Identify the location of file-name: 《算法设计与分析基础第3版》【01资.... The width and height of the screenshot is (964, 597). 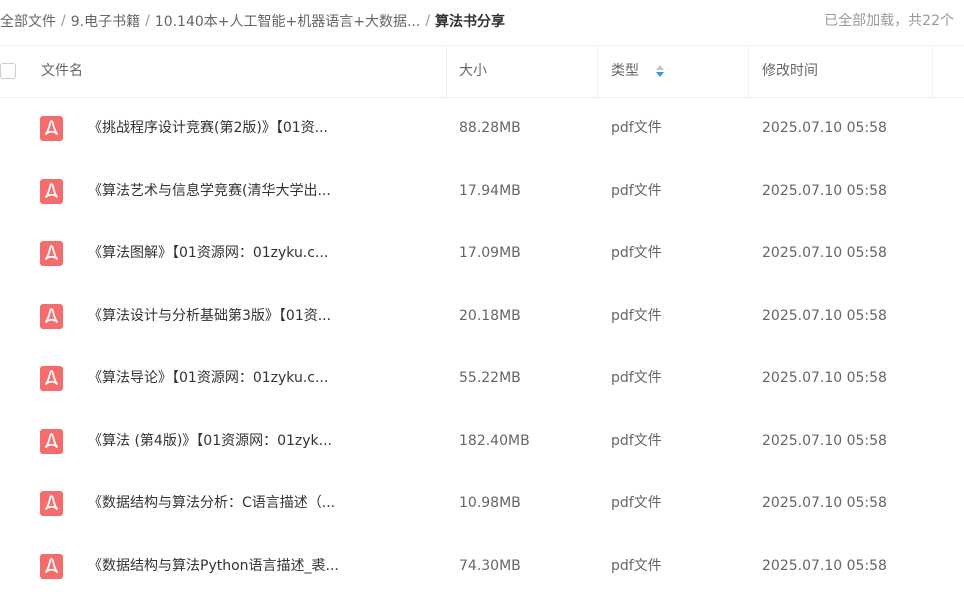
(209, 316).